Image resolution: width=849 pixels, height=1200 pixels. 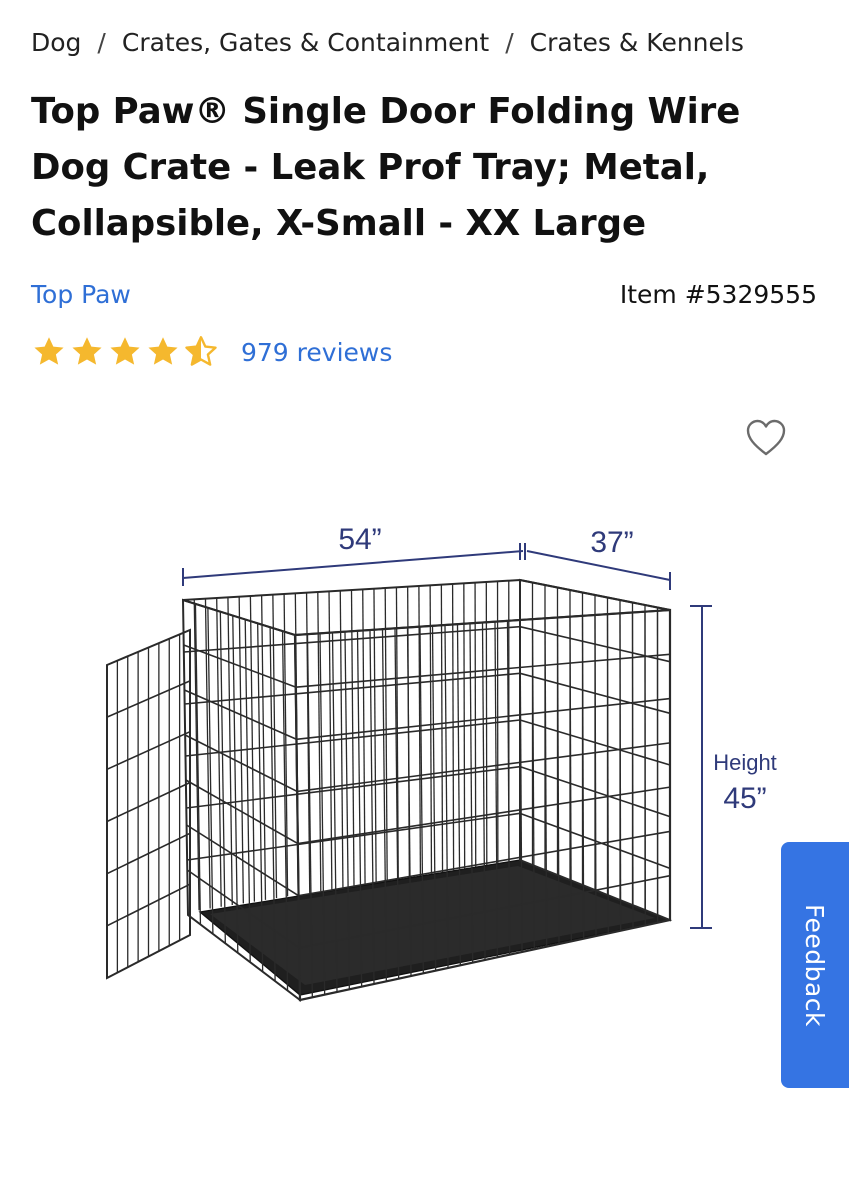 What do you see at coordinates (745, 762) in the screenshot?
I see `height-caption: Height` at bounding box center [745, 762].